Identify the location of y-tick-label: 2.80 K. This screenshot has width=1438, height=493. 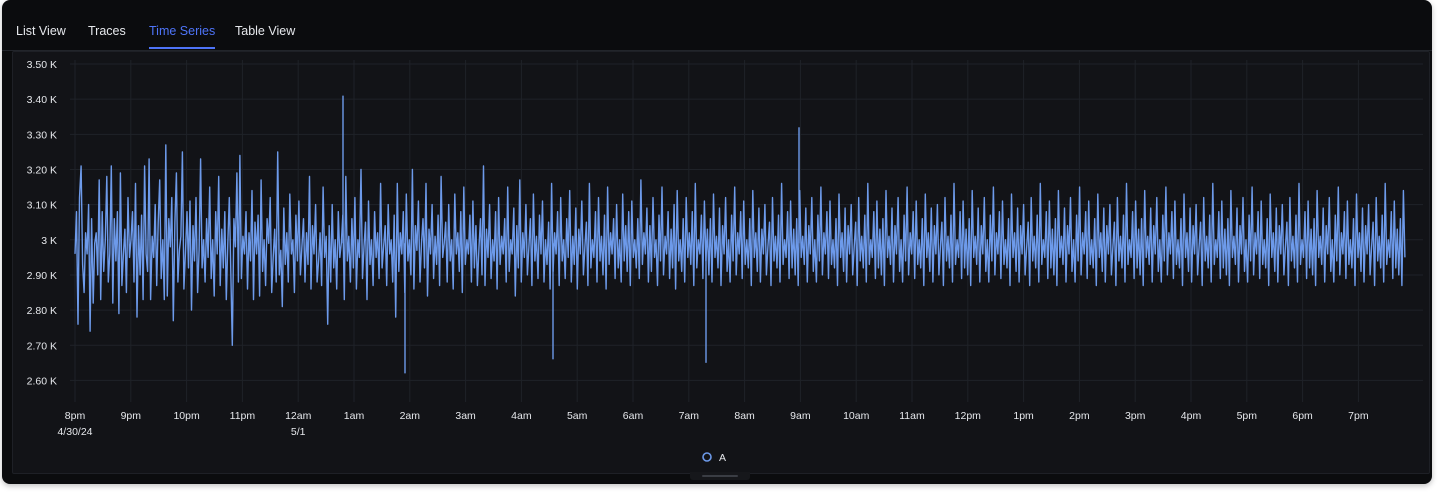
(42, 311).